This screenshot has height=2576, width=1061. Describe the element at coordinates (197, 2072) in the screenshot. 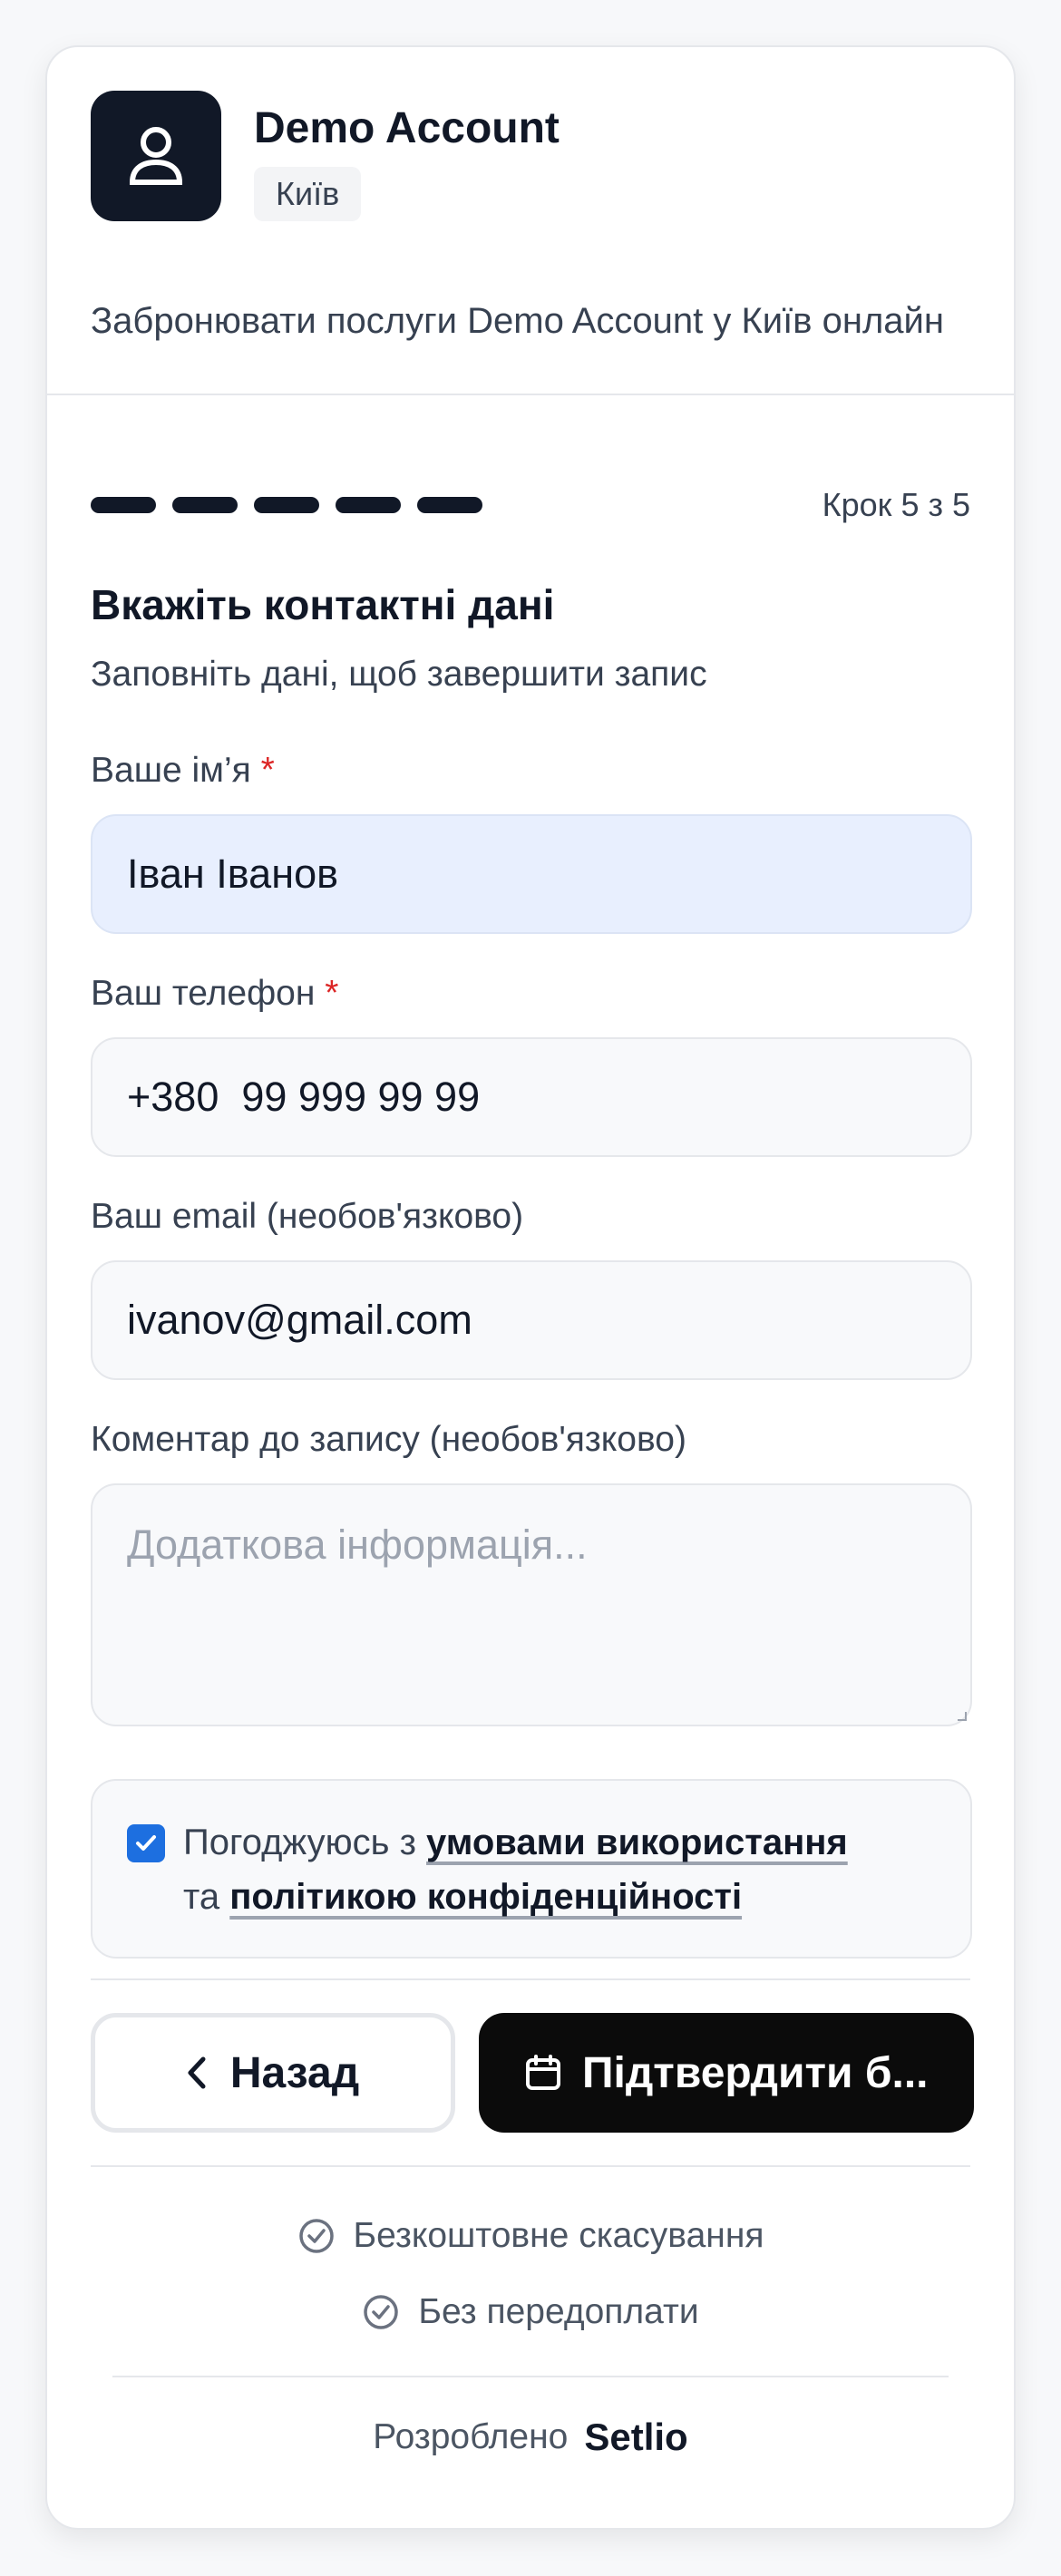

I see `chevron-left-icon` at that location.